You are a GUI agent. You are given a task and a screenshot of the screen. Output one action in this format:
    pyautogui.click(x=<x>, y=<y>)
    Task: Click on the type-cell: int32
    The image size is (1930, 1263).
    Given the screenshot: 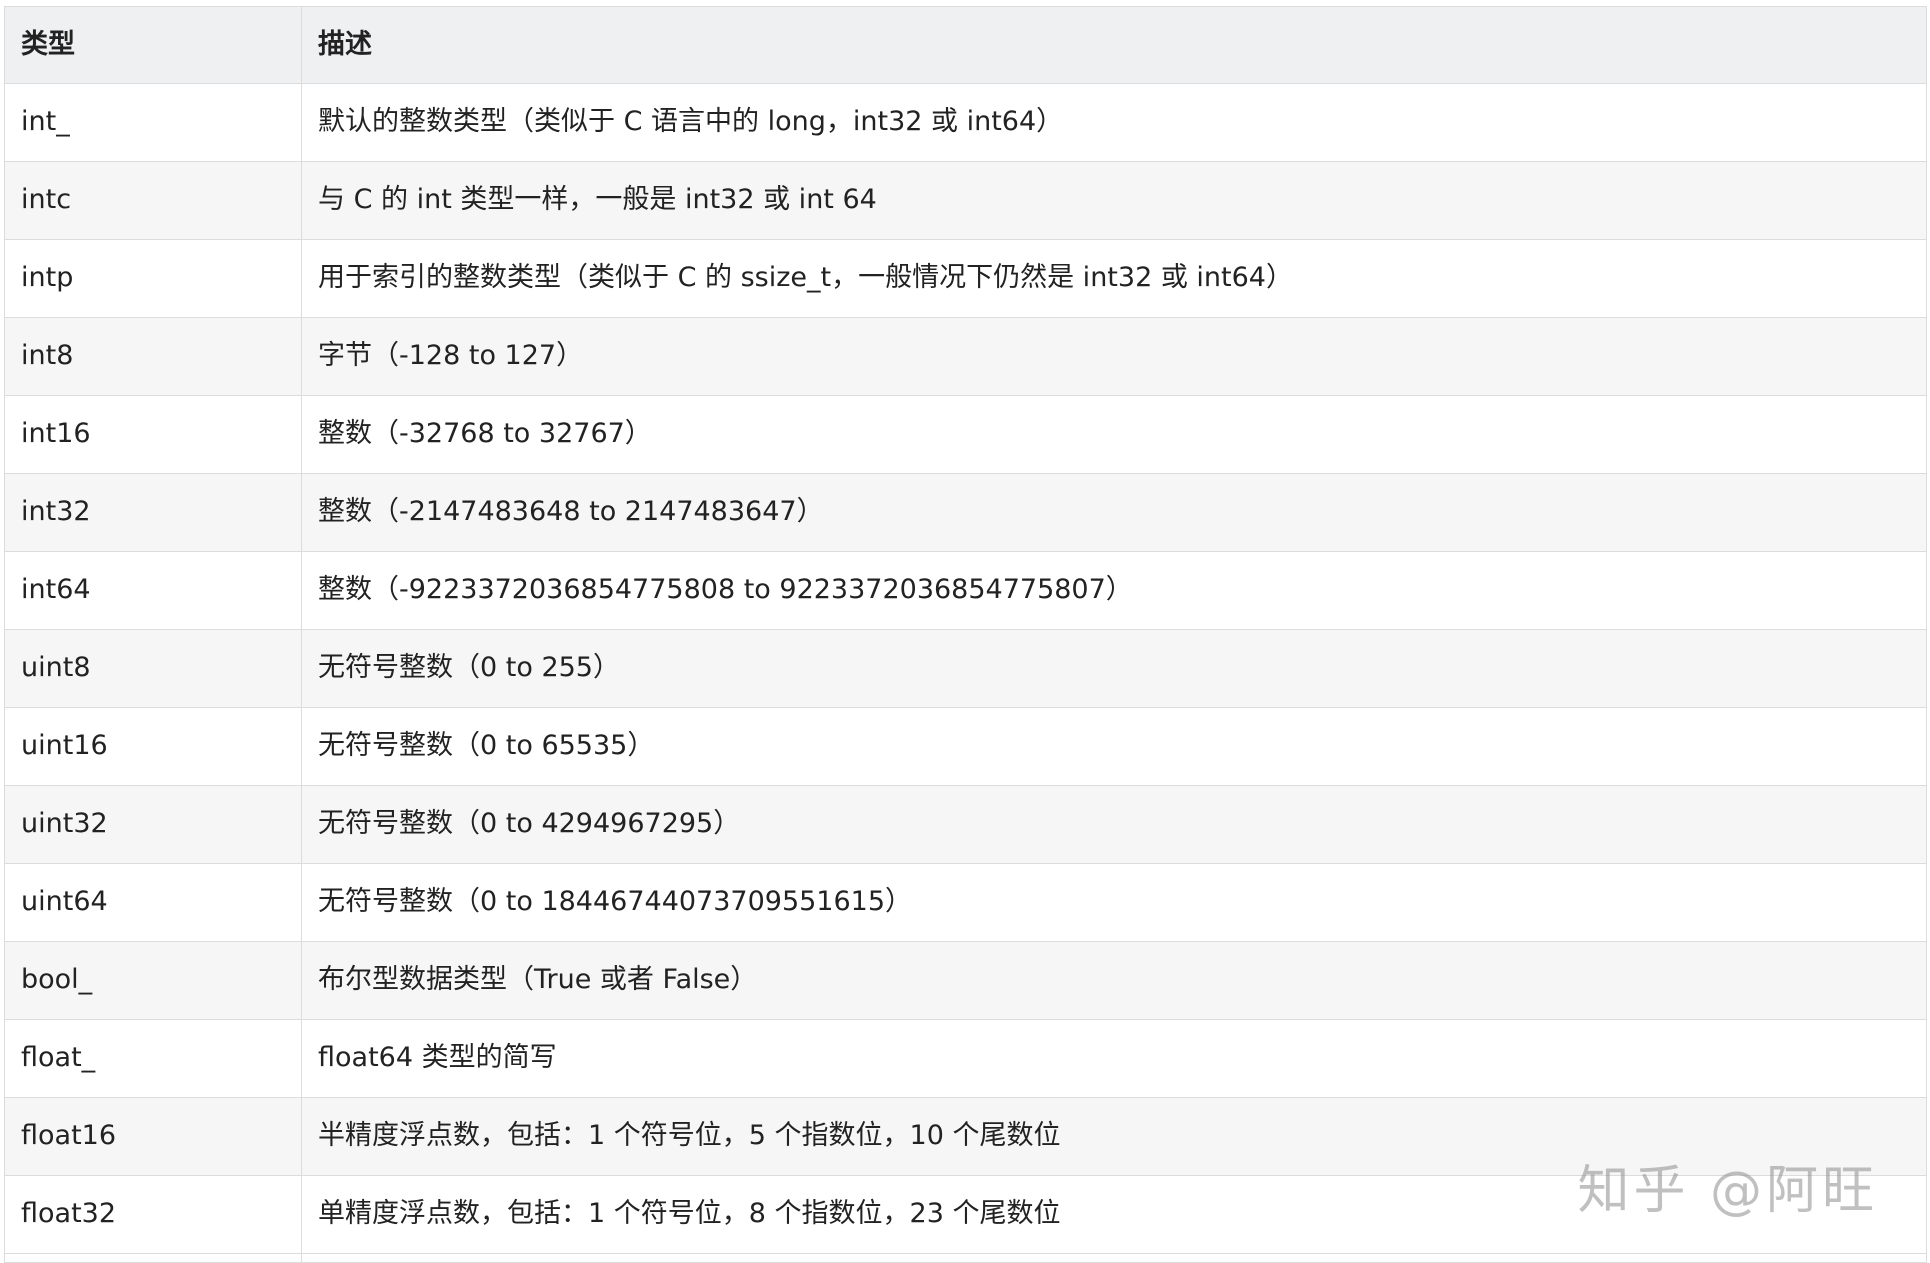 What is the action you would take?
    pyautogui.click(x=153, y=512)
    